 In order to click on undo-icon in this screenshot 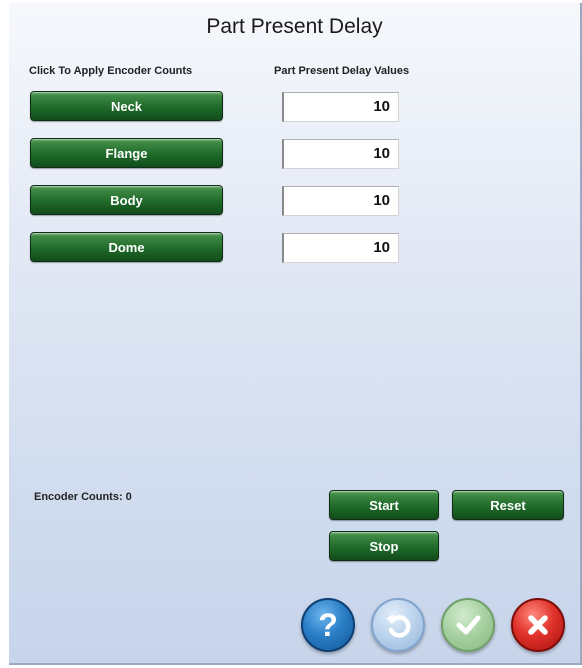, I will do `click(398, 626)`.